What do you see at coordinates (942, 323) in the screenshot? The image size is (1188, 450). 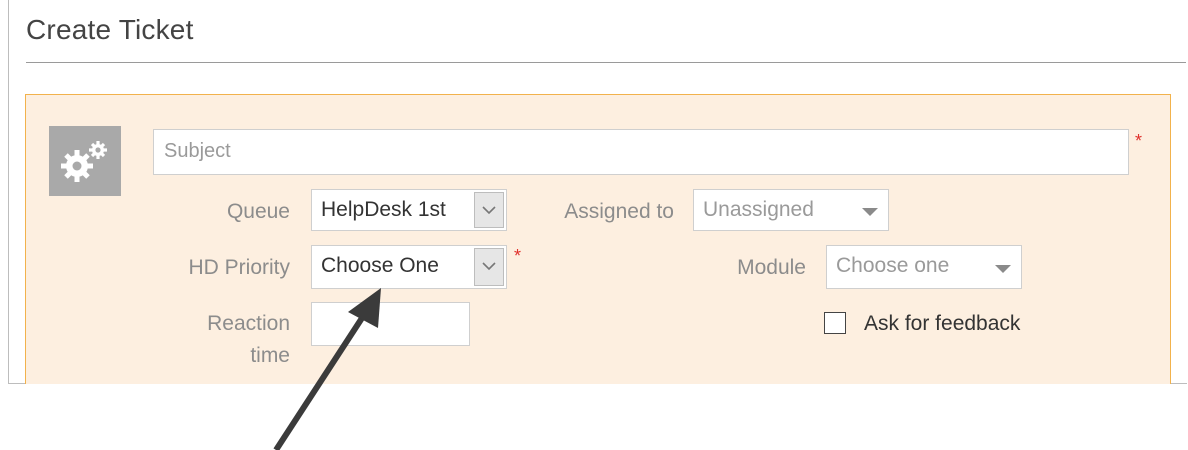 I see `ask-feedback-label: Ask for feedback` at bounding box center [942, 323].